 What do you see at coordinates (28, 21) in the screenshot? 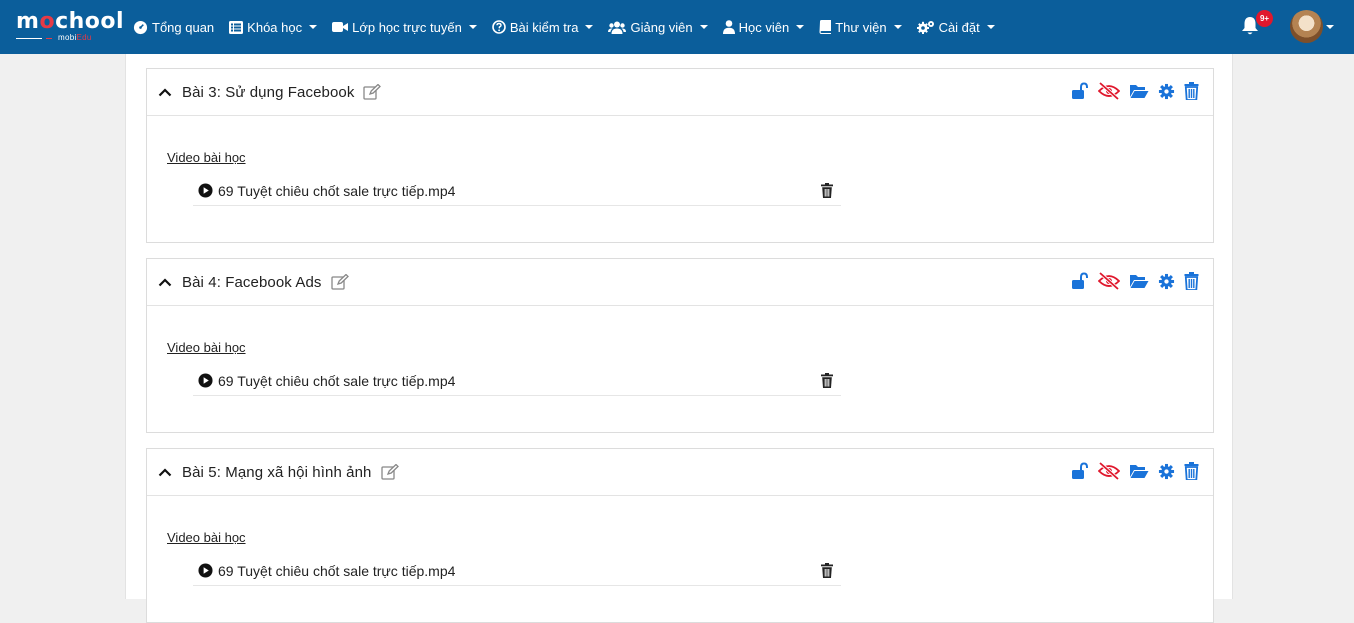
I see `logo-part: m` at bounding box center [28, 21].